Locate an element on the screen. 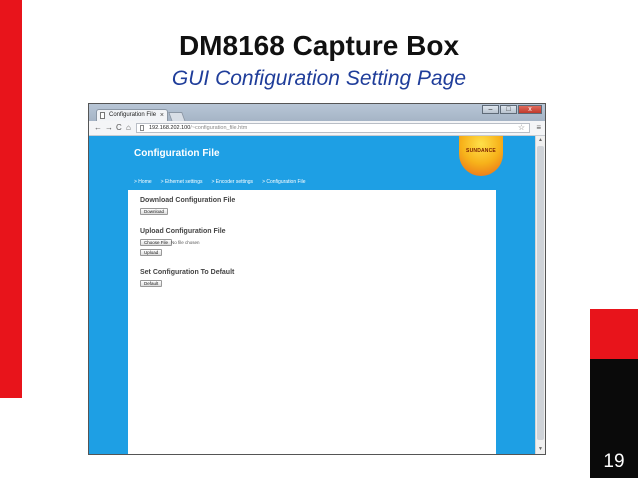 Image resolution: width=638 pixels, height=478 pixels. slide-subtitle: GUI Configuration Setting Page is located at coordinates (319, 78).